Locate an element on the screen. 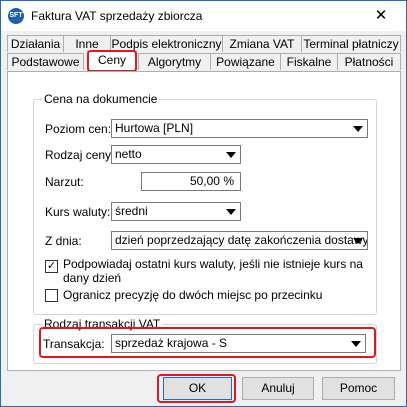 The width and height of the screenshot is (407, 407). tab-terminal-platniczy: Terminal płatniczy is located at coordinates (351, 43).